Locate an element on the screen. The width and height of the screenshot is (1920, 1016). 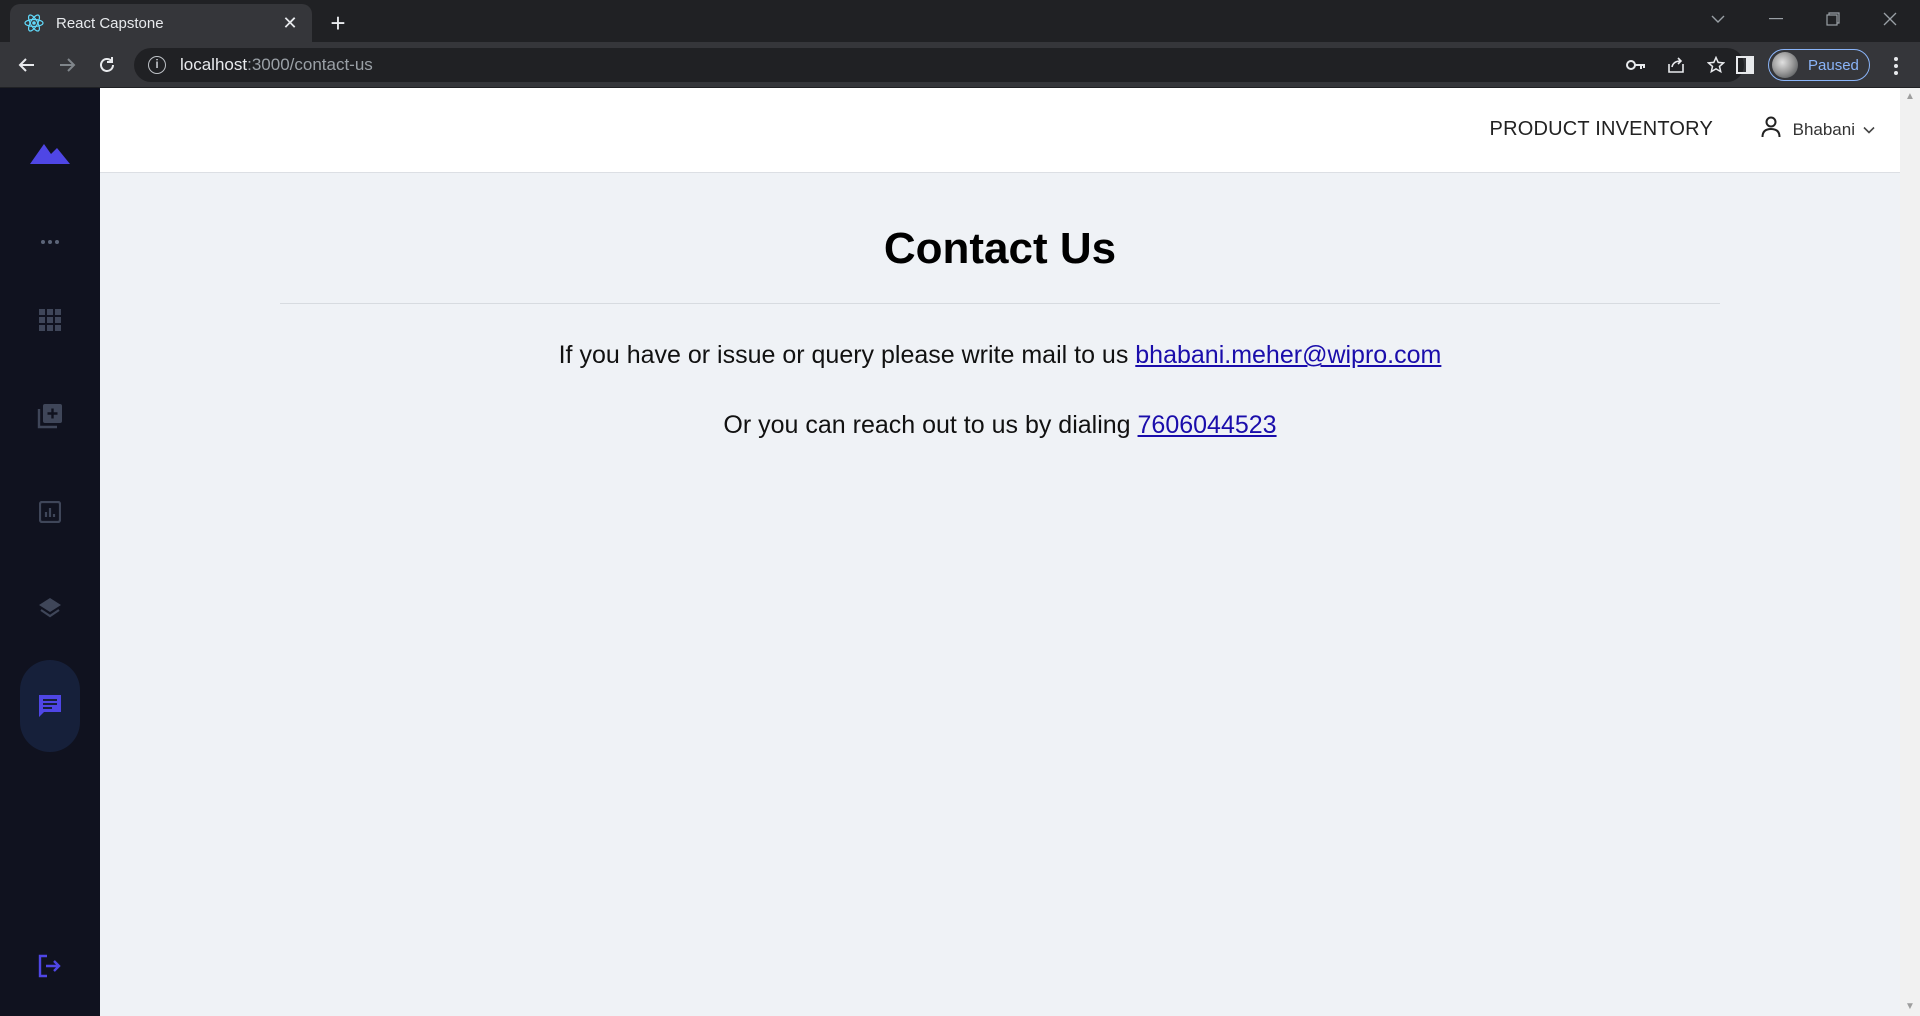
tab-close-icon: ✕ is located at coordinates (290, 23).